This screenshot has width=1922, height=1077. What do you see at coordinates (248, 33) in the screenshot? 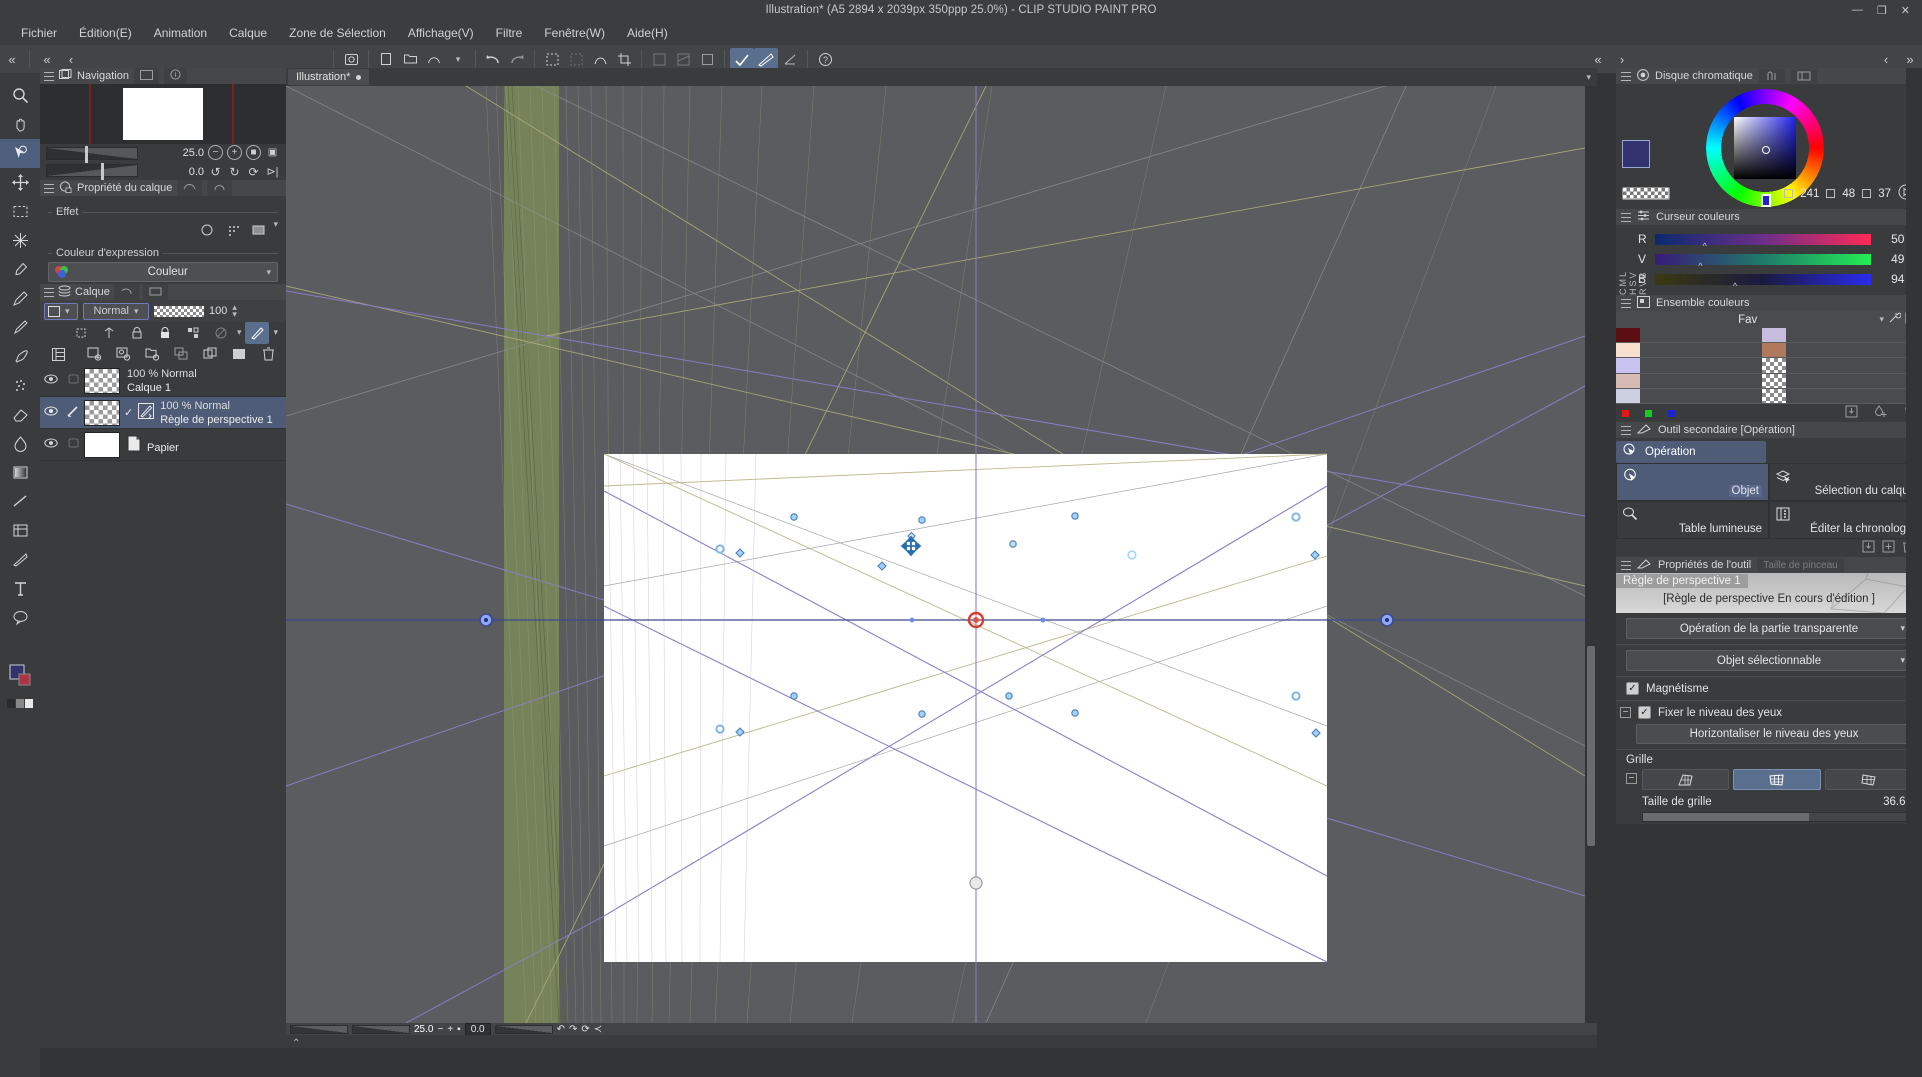
I see `menu-item-calque: Calque` at bounding box center [248, 33].